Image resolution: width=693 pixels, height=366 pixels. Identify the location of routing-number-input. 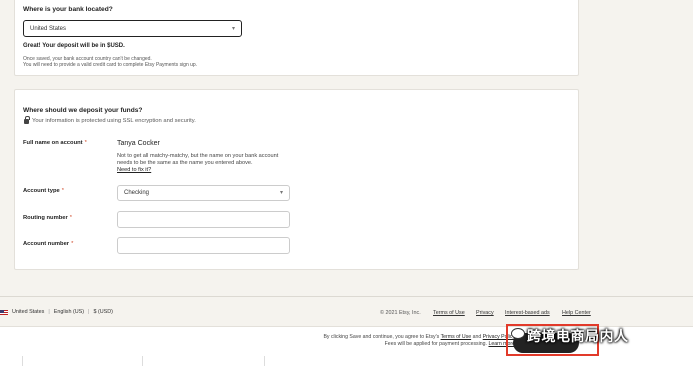
(203, 219).